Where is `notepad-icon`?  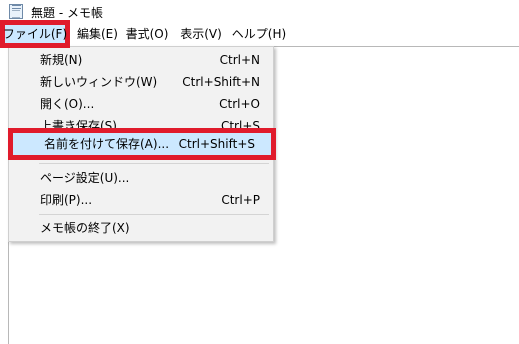 notepad-icon is located at coordinates (16, 11).